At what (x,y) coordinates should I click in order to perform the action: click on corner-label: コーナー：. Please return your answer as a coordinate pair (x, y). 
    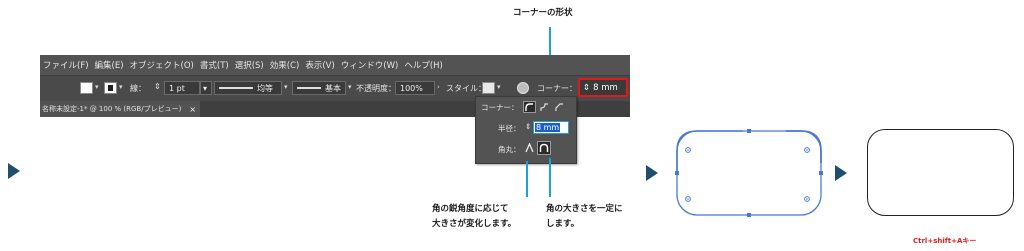
    Looking at the image, I should click on (557, 88).